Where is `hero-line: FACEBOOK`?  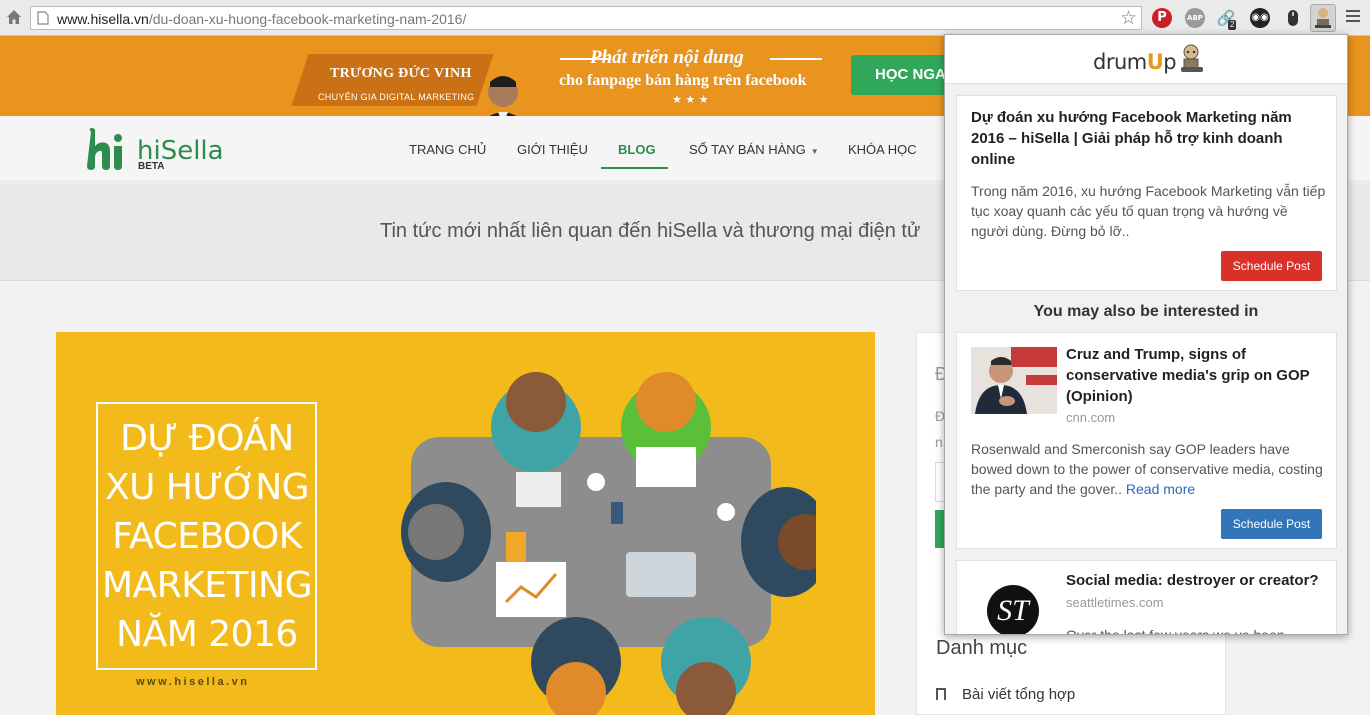 hero-line: FACEBOOK is located at coordinates (207, 536).